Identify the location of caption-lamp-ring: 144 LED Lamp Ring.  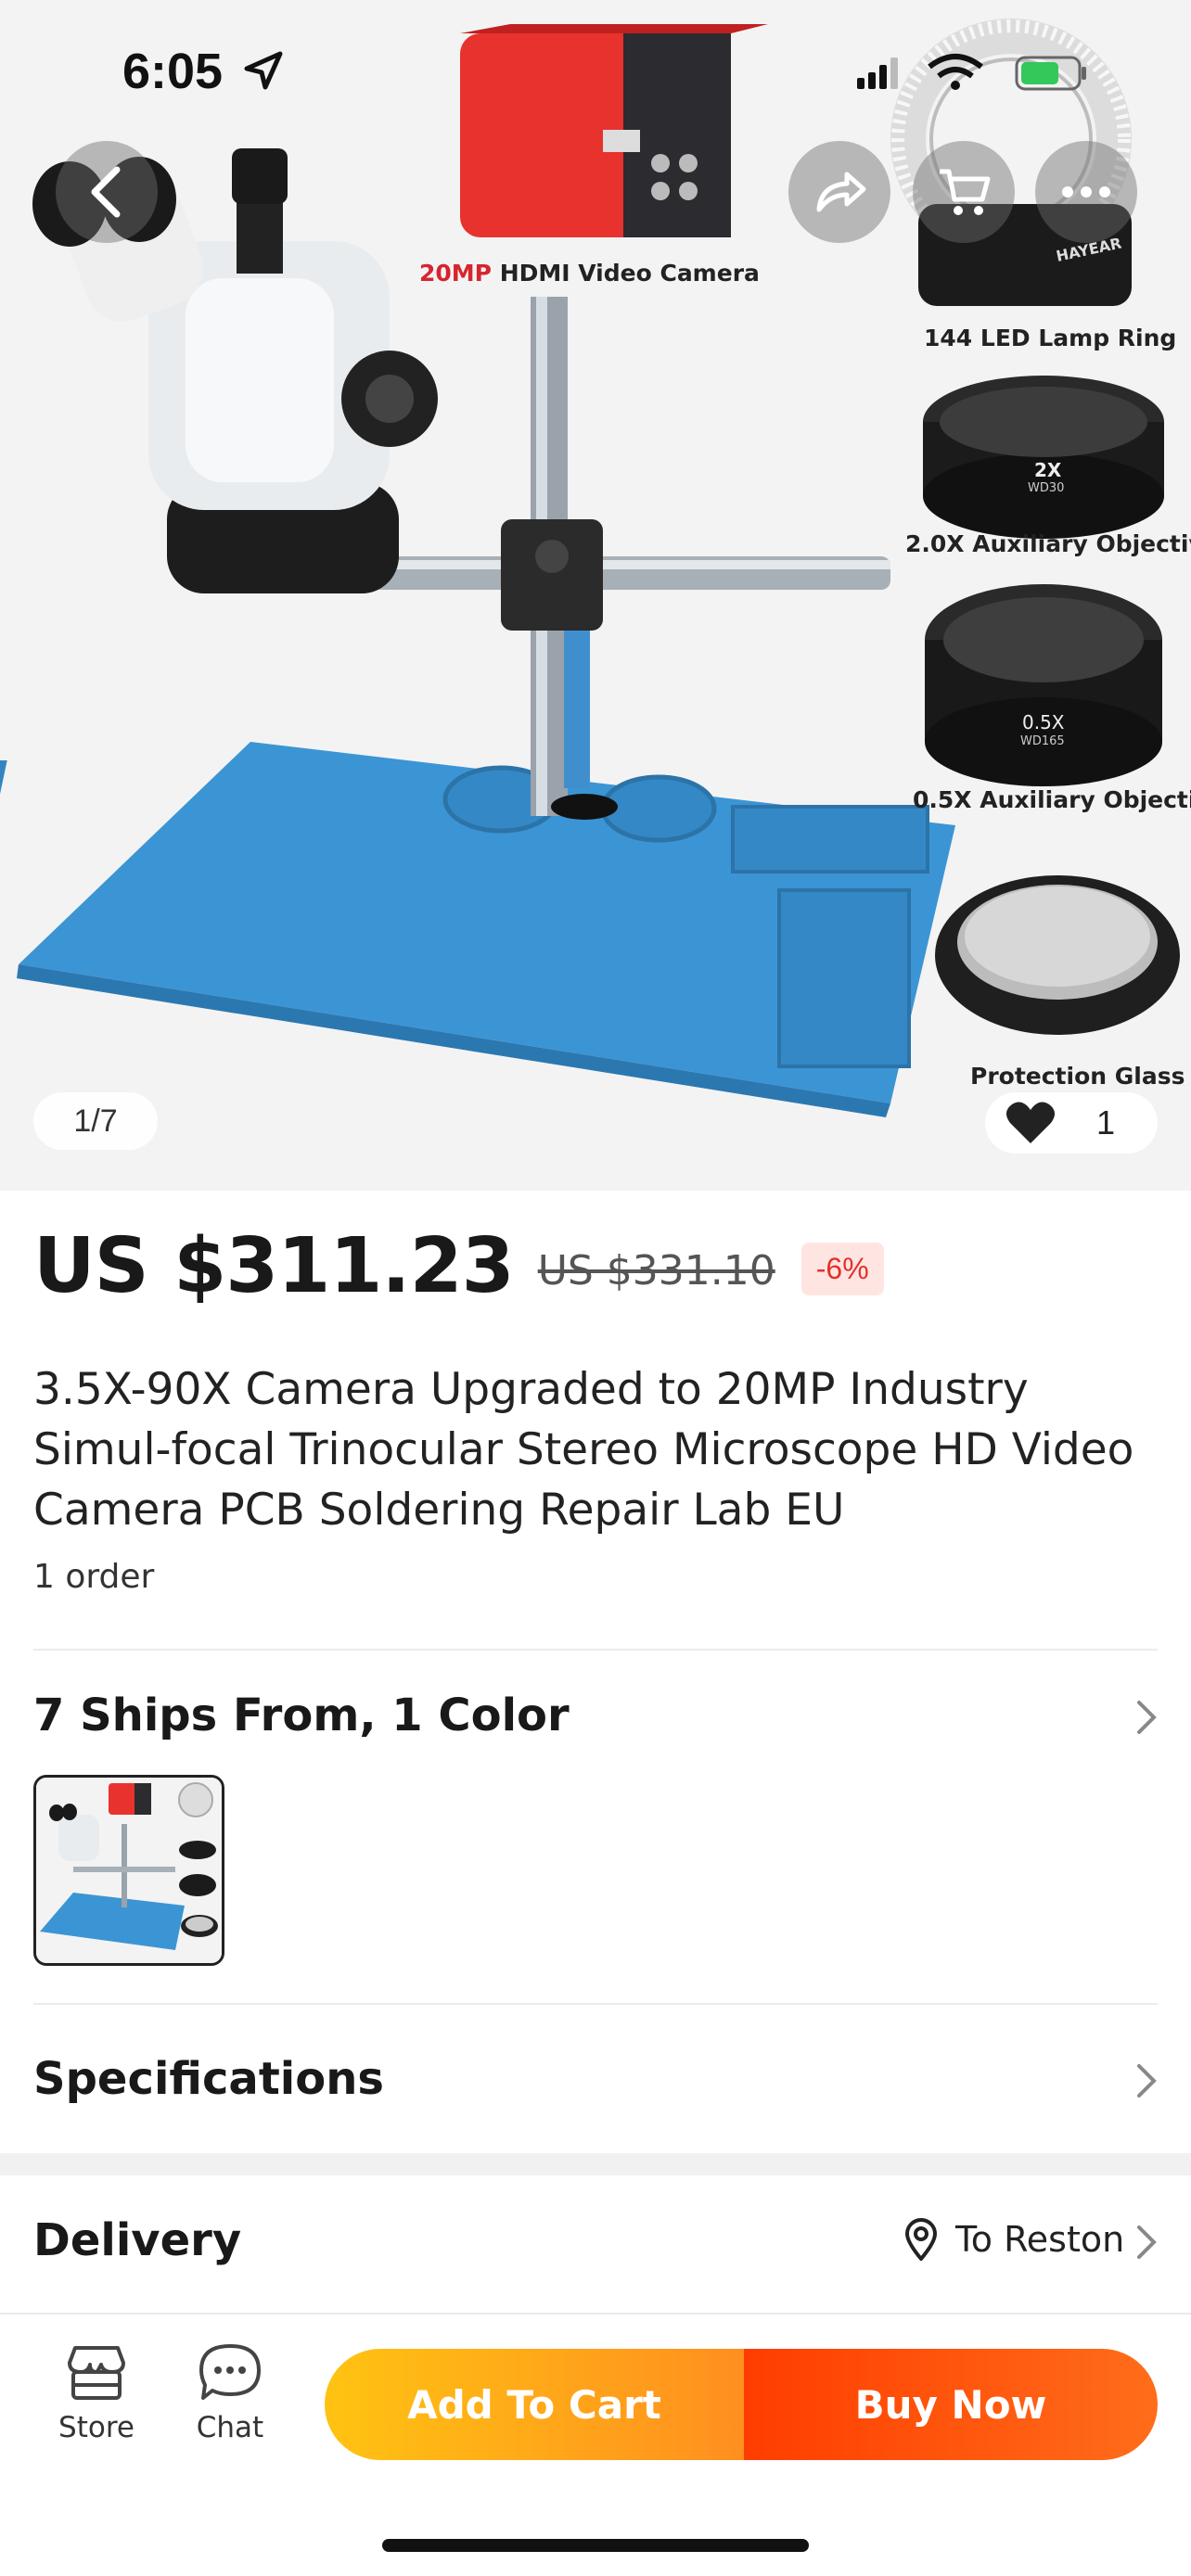
(1050, 338).